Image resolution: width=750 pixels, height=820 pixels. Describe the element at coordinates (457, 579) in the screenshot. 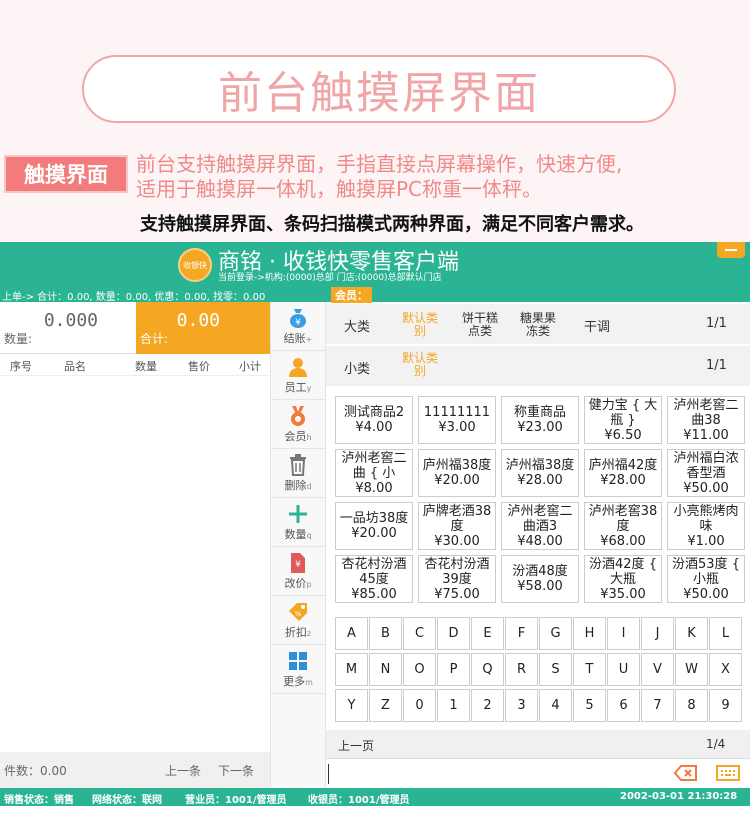

I see `product-tile: 杏花村汾酒39度 ¥75.00` at that location.